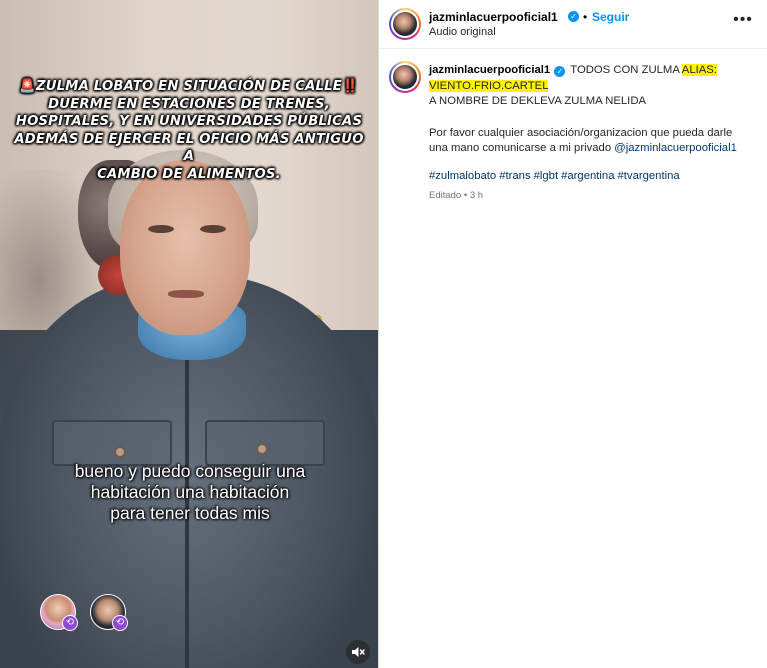 The image size is (767, 668). Describe the element at coordinates (185, 247) in the screenshot. I see `person-face` at that location.